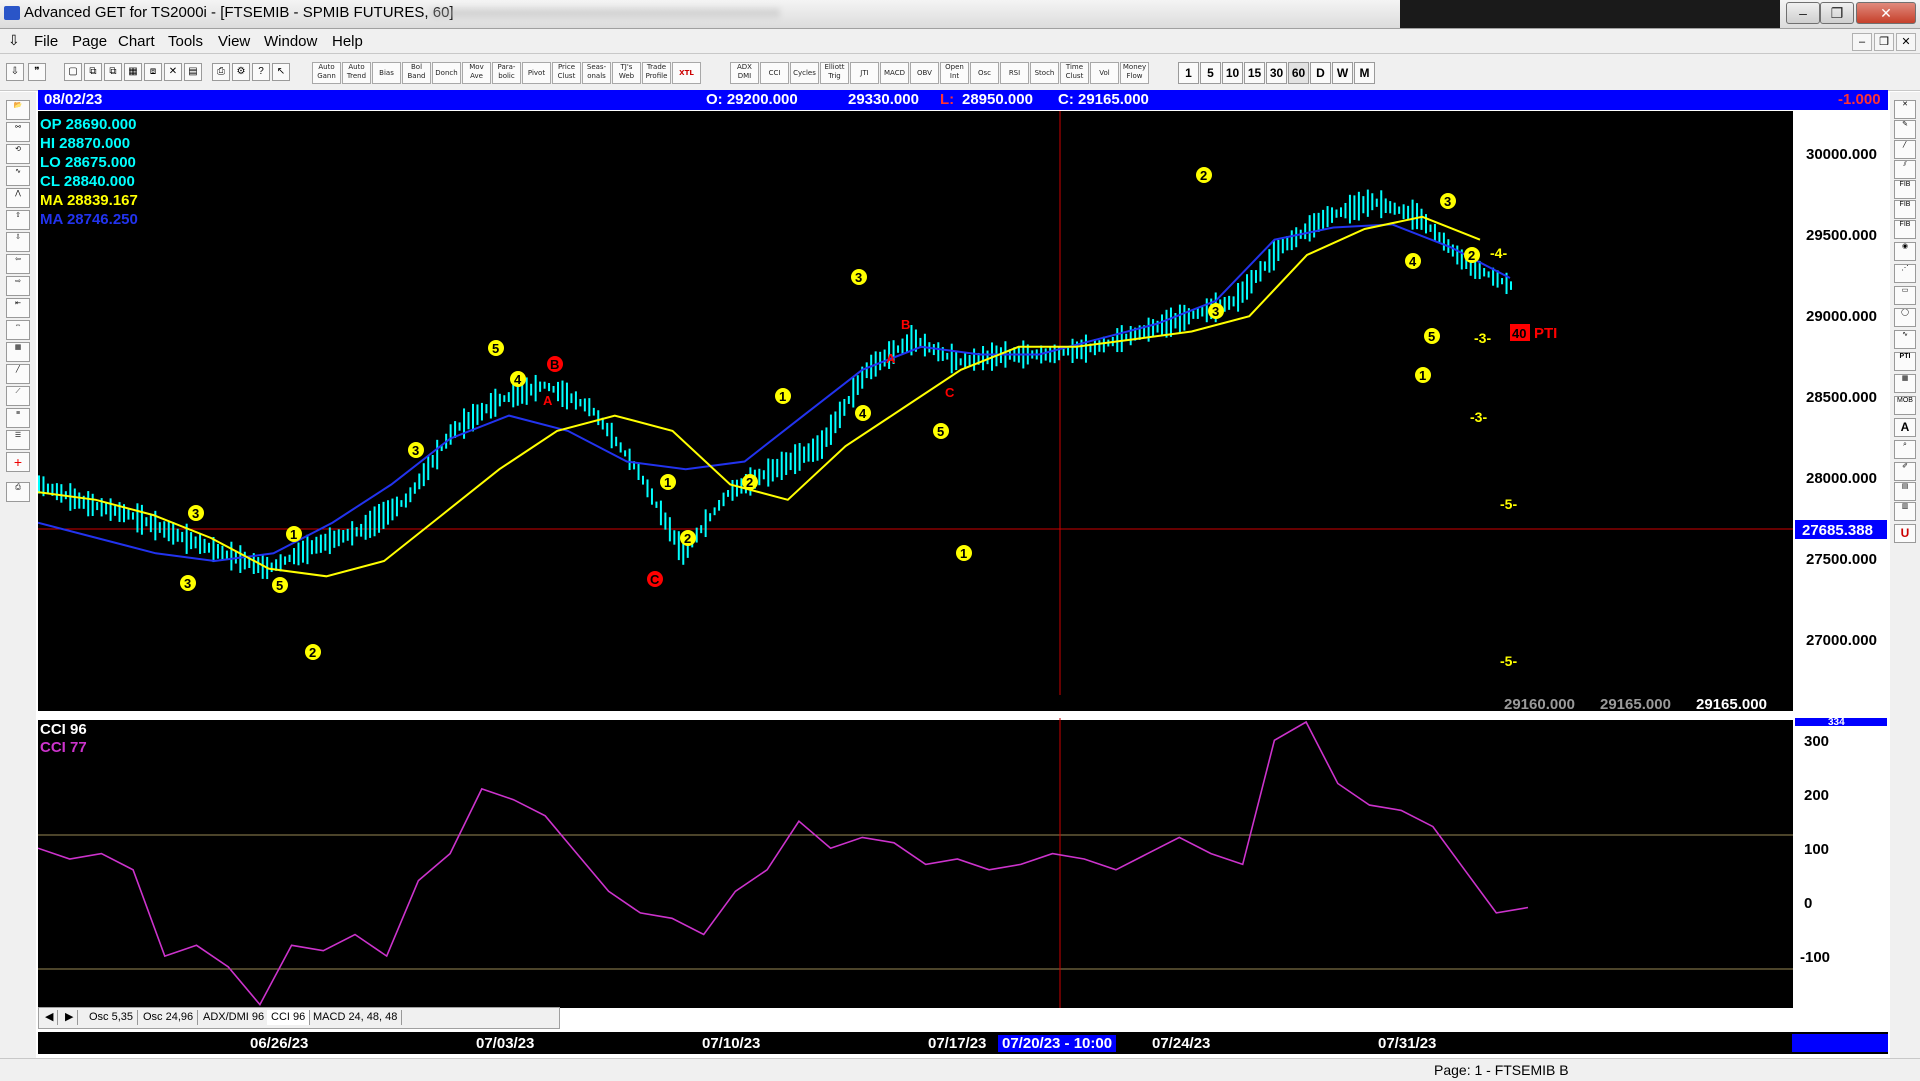  What do you see at coordinates (193, 72) in the screenshot?
I see `grid-icon: ▤` at bounding box center [193, 72].